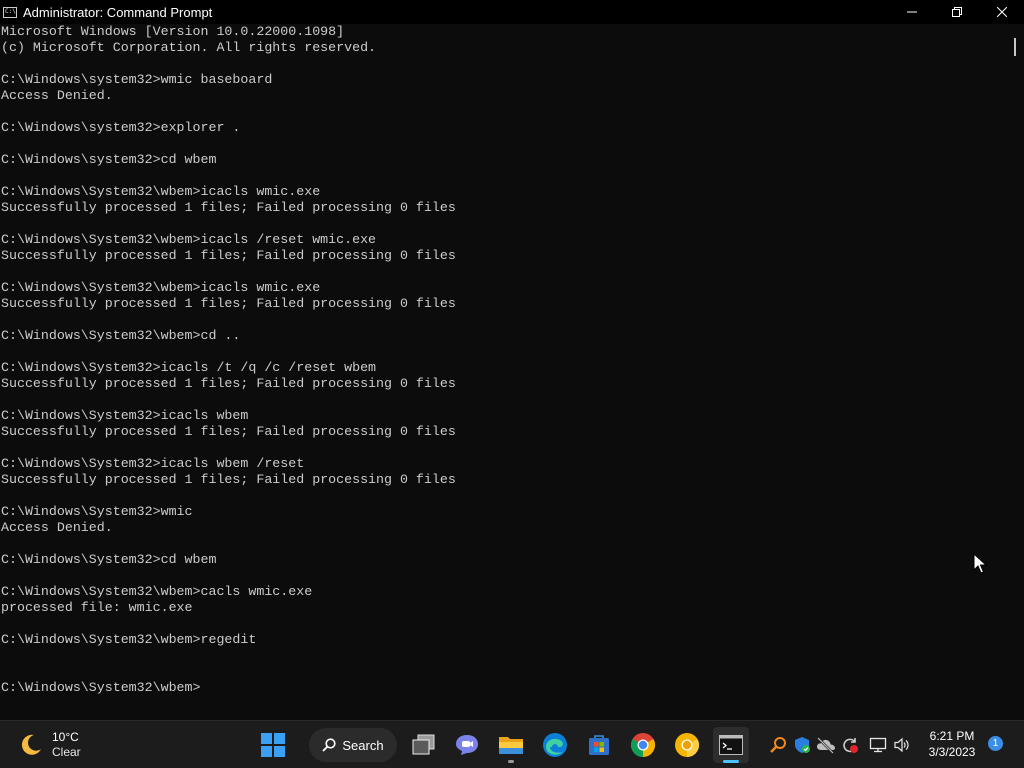 The width and height of the screenshot is (1024, 768). Describe the element at coordinates (65, 737) in the screenshot. I see `weather-temperature: 10°C` at that location.